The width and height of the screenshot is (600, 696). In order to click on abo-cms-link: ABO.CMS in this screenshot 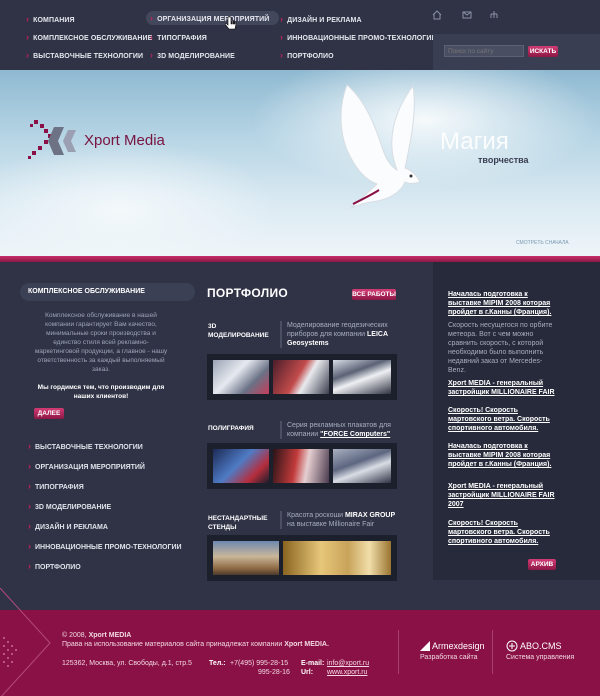, I will do `click(541, 646)`.